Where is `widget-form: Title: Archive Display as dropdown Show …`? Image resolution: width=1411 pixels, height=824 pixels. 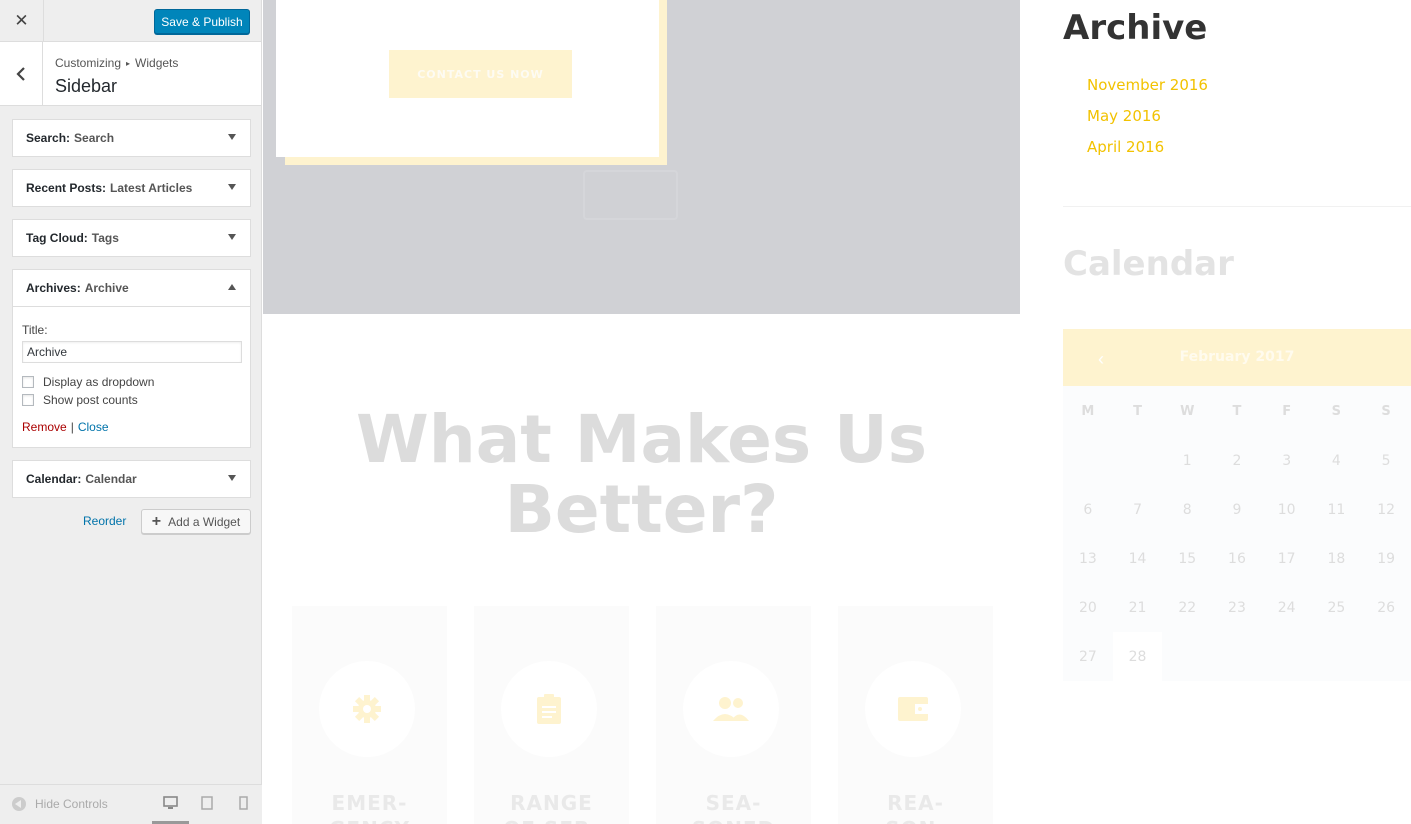 widget-form: Title: Archive Display as dropdown Show … is located at coordinates (131, 376).